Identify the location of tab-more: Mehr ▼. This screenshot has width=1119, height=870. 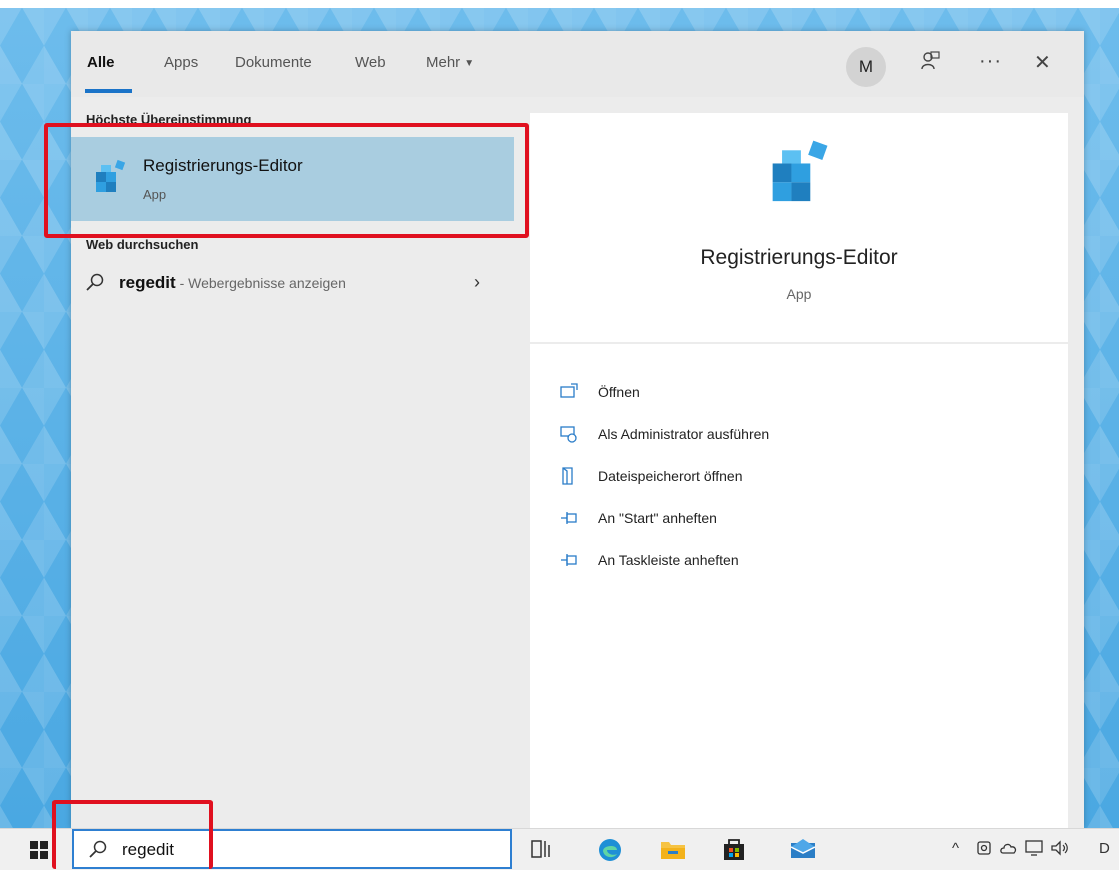
(450, 62).